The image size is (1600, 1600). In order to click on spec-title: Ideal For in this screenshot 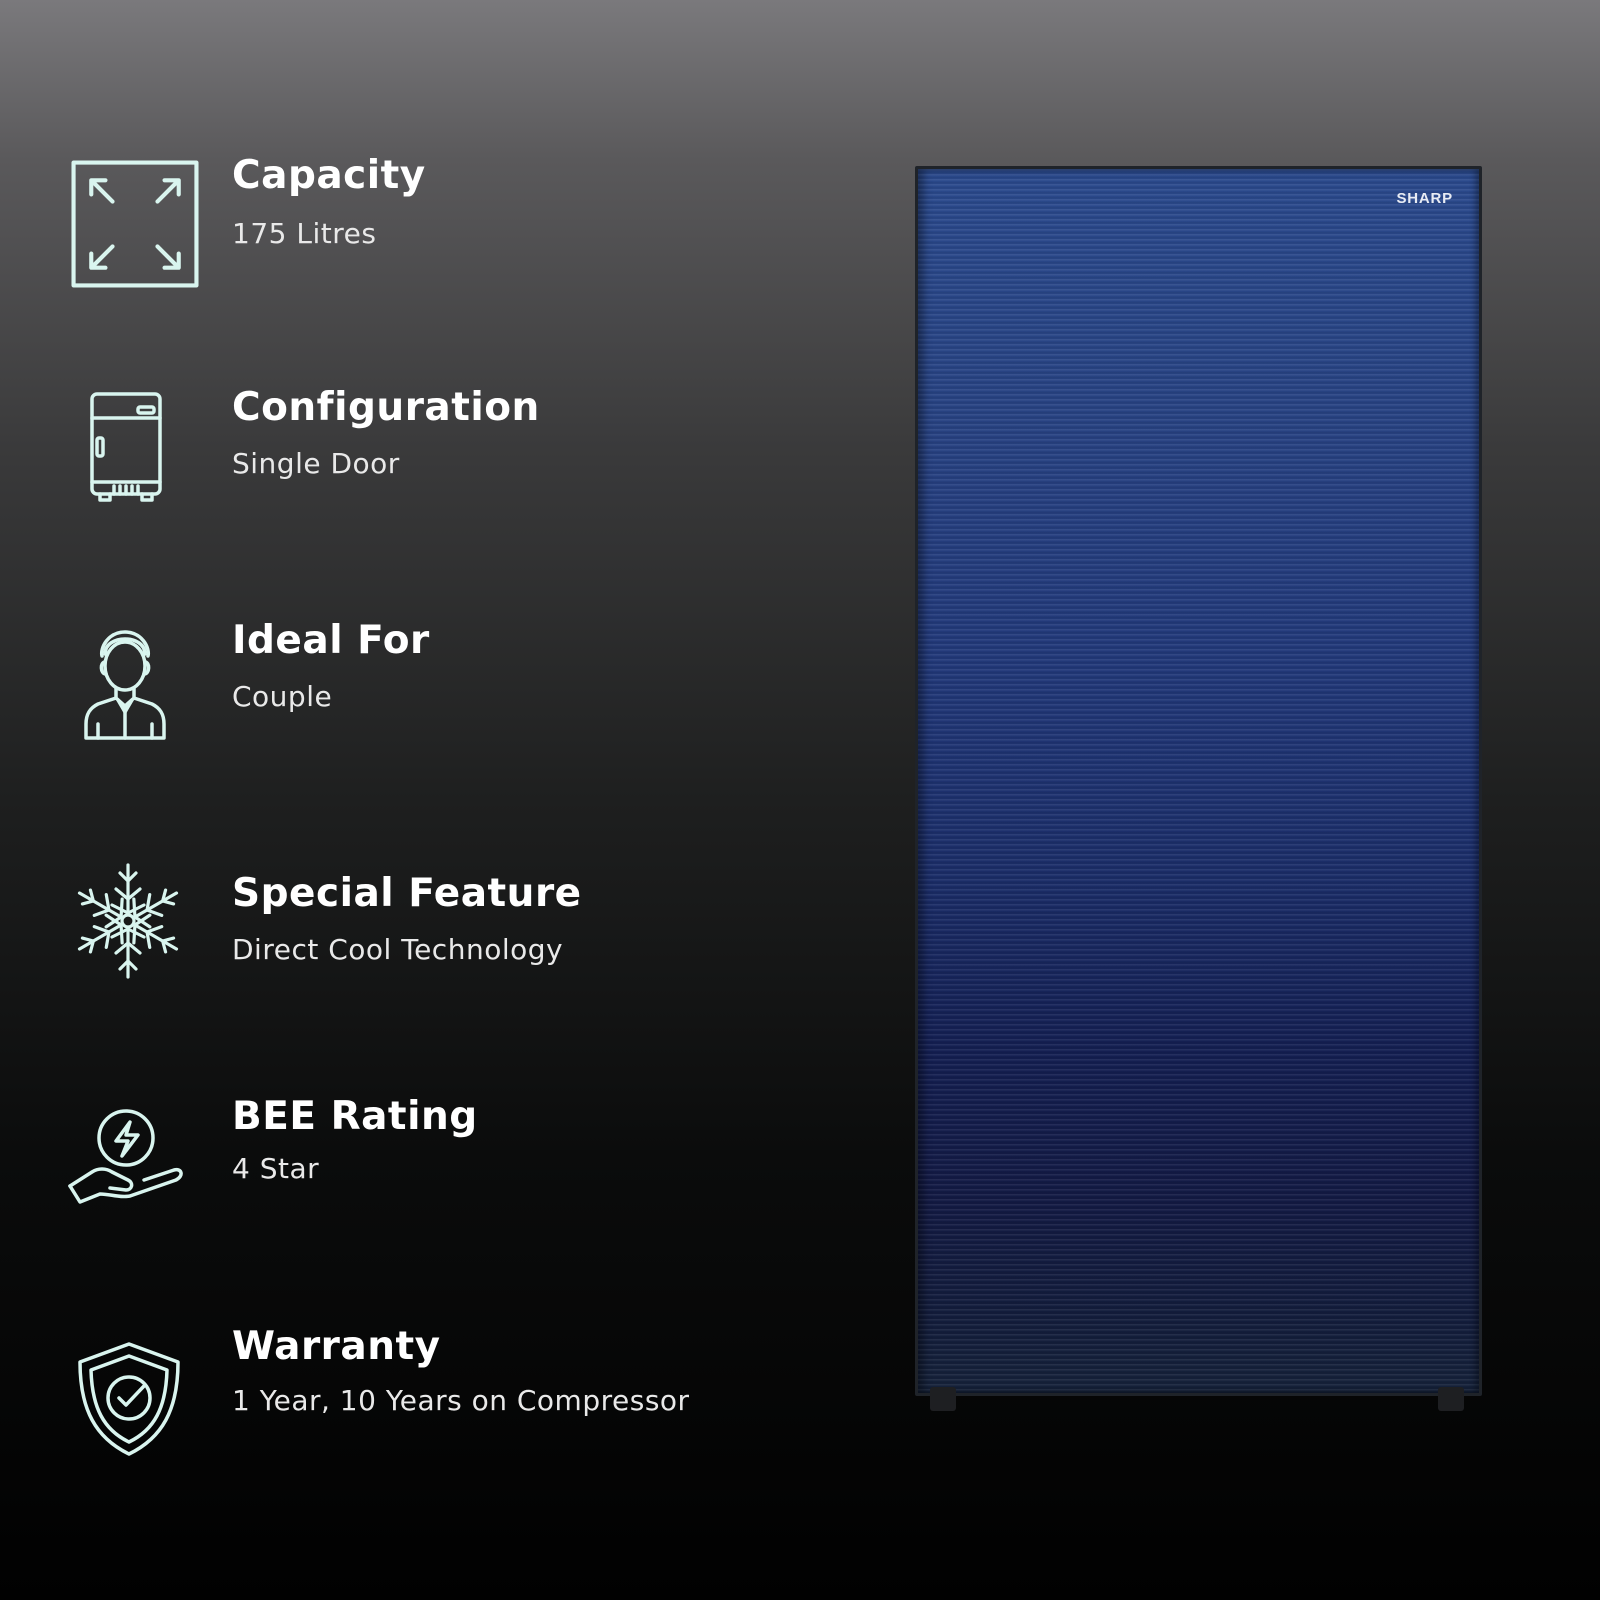, I will do `click(331, 640)`.